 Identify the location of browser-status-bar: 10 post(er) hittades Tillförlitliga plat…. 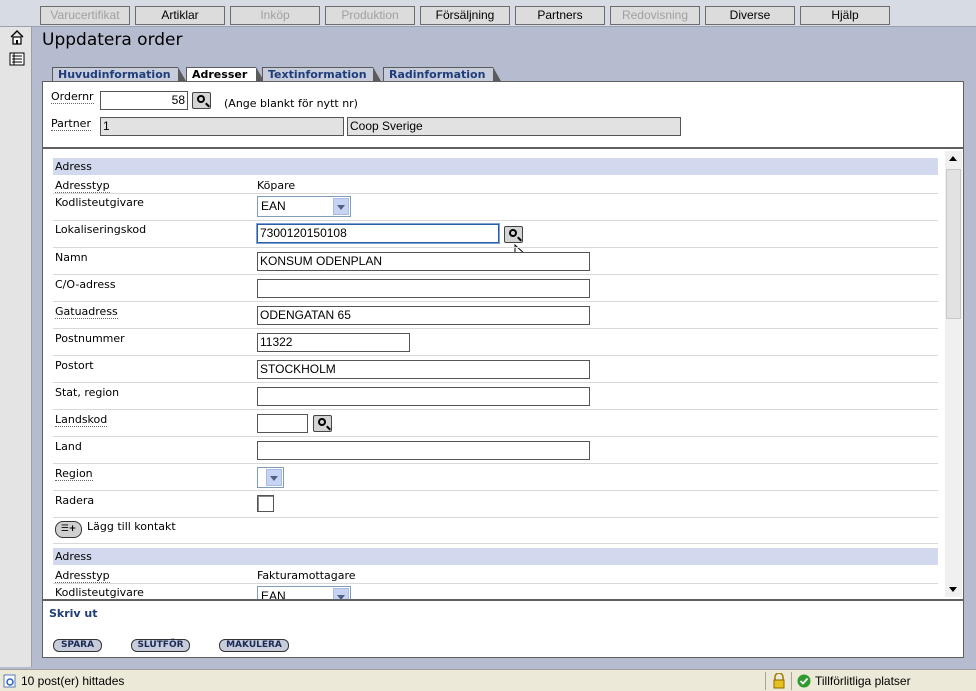
(488, 680).